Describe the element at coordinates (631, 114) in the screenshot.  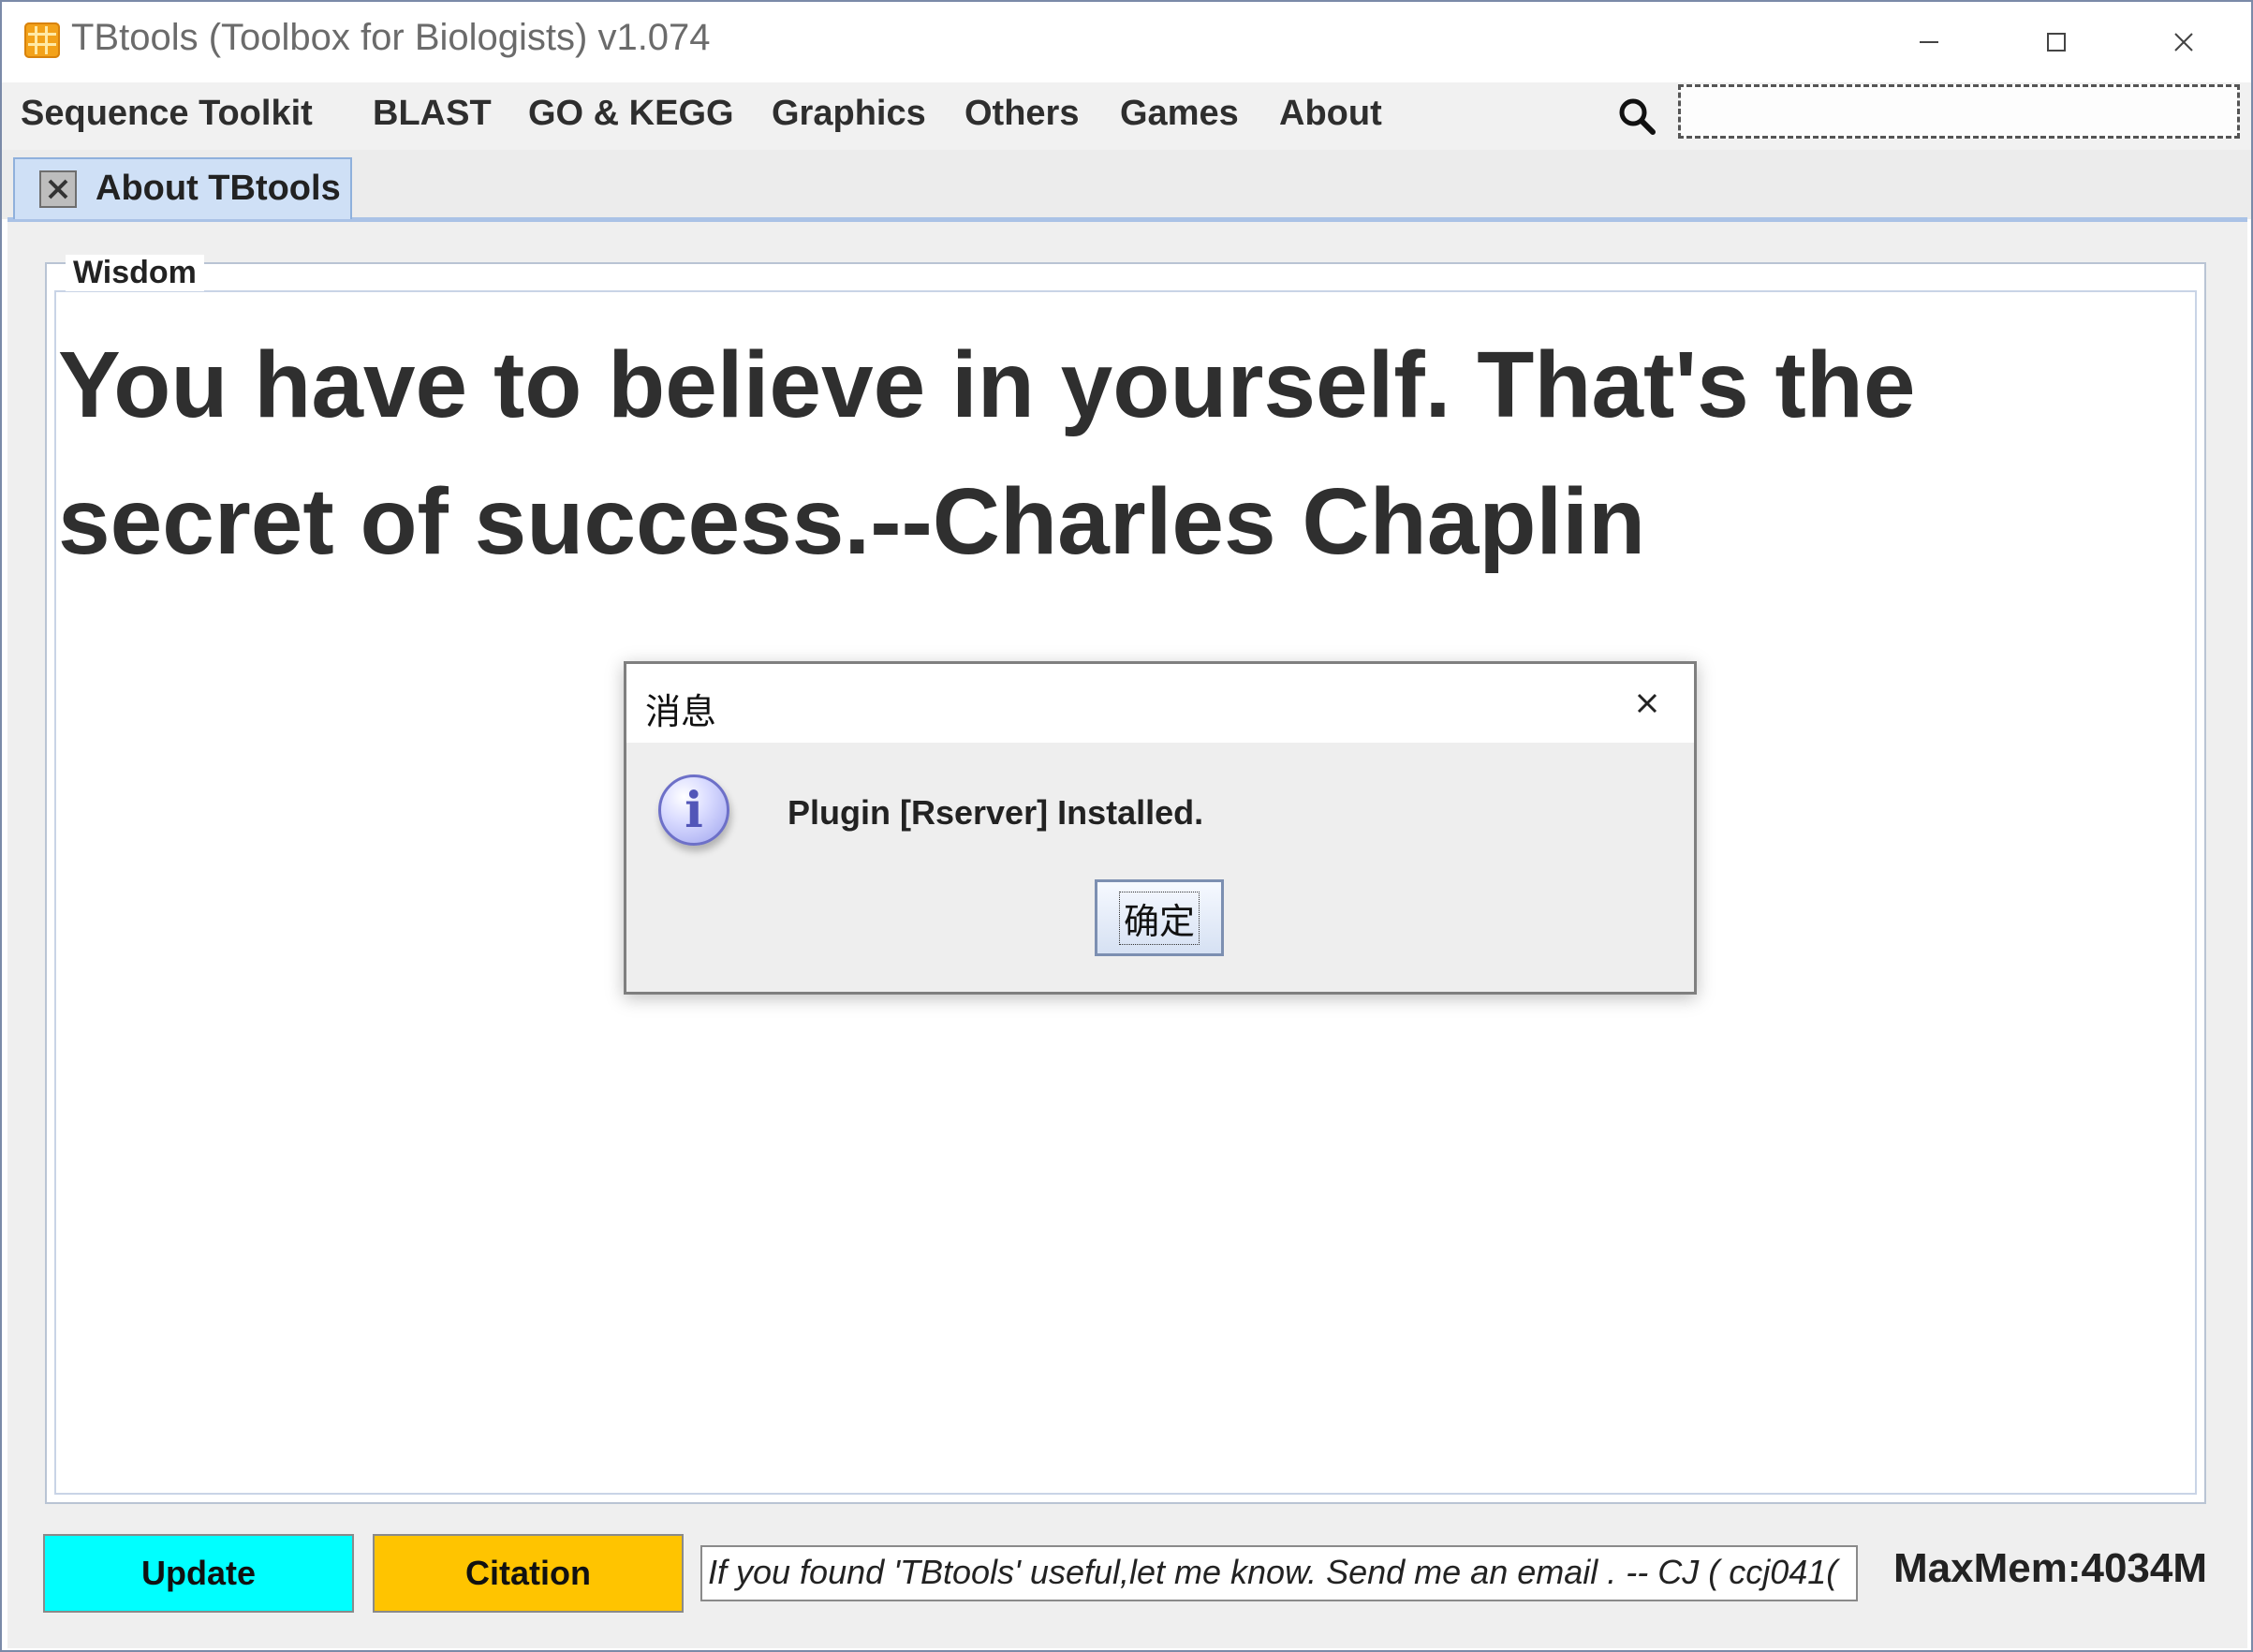
I see `menu-go-kegg: GO & KEGG` at that location.